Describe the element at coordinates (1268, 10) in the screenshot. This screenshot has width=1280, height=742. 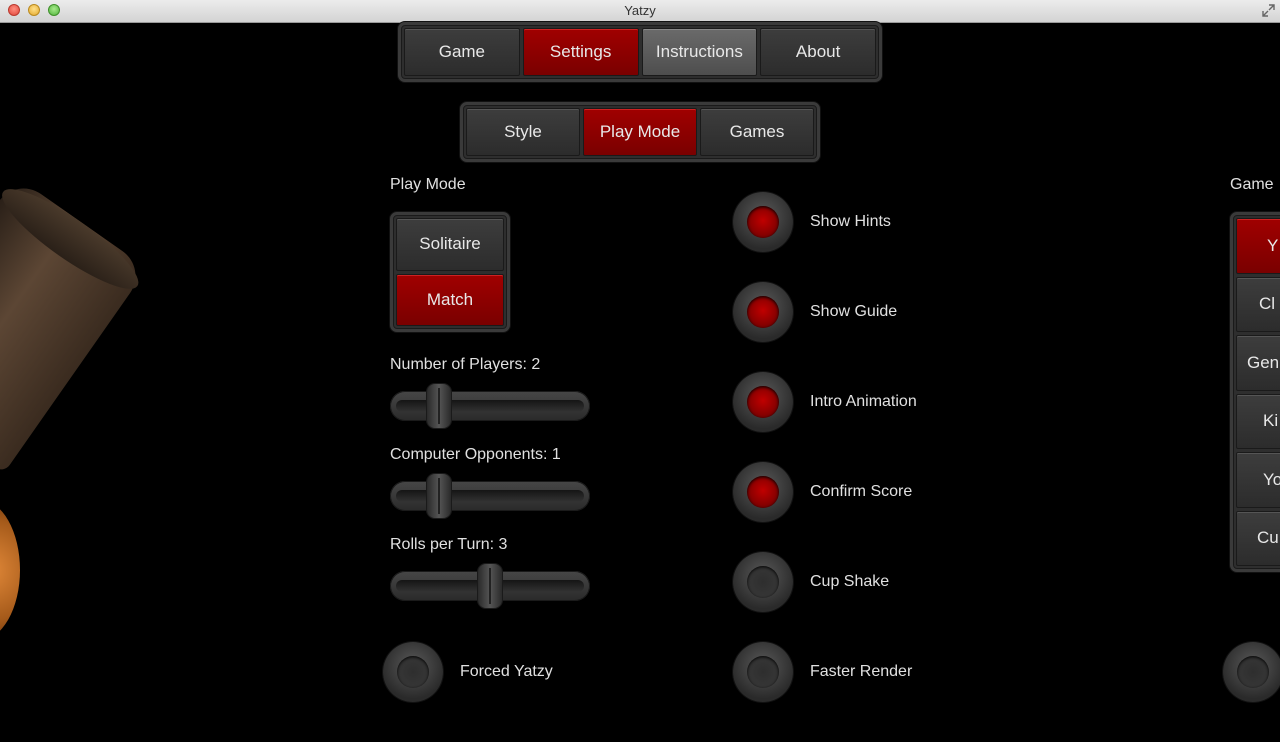
I see `fullscreen-icon` at that location.